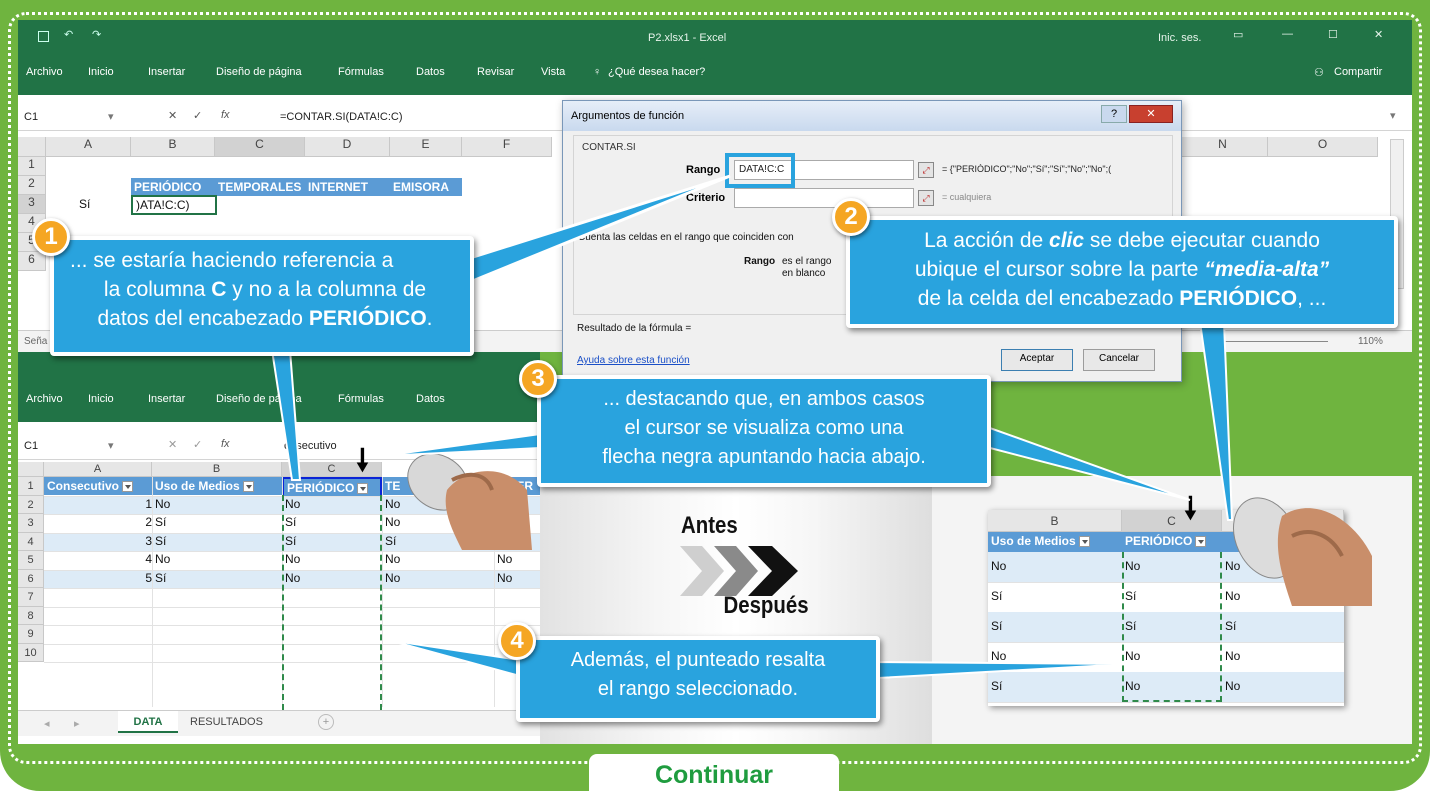 The height and width of the screenshot is (796, 1430). Describe the element at coordinates (31, 446) in the screenshot. I see `b-name-box: C1` at that location.